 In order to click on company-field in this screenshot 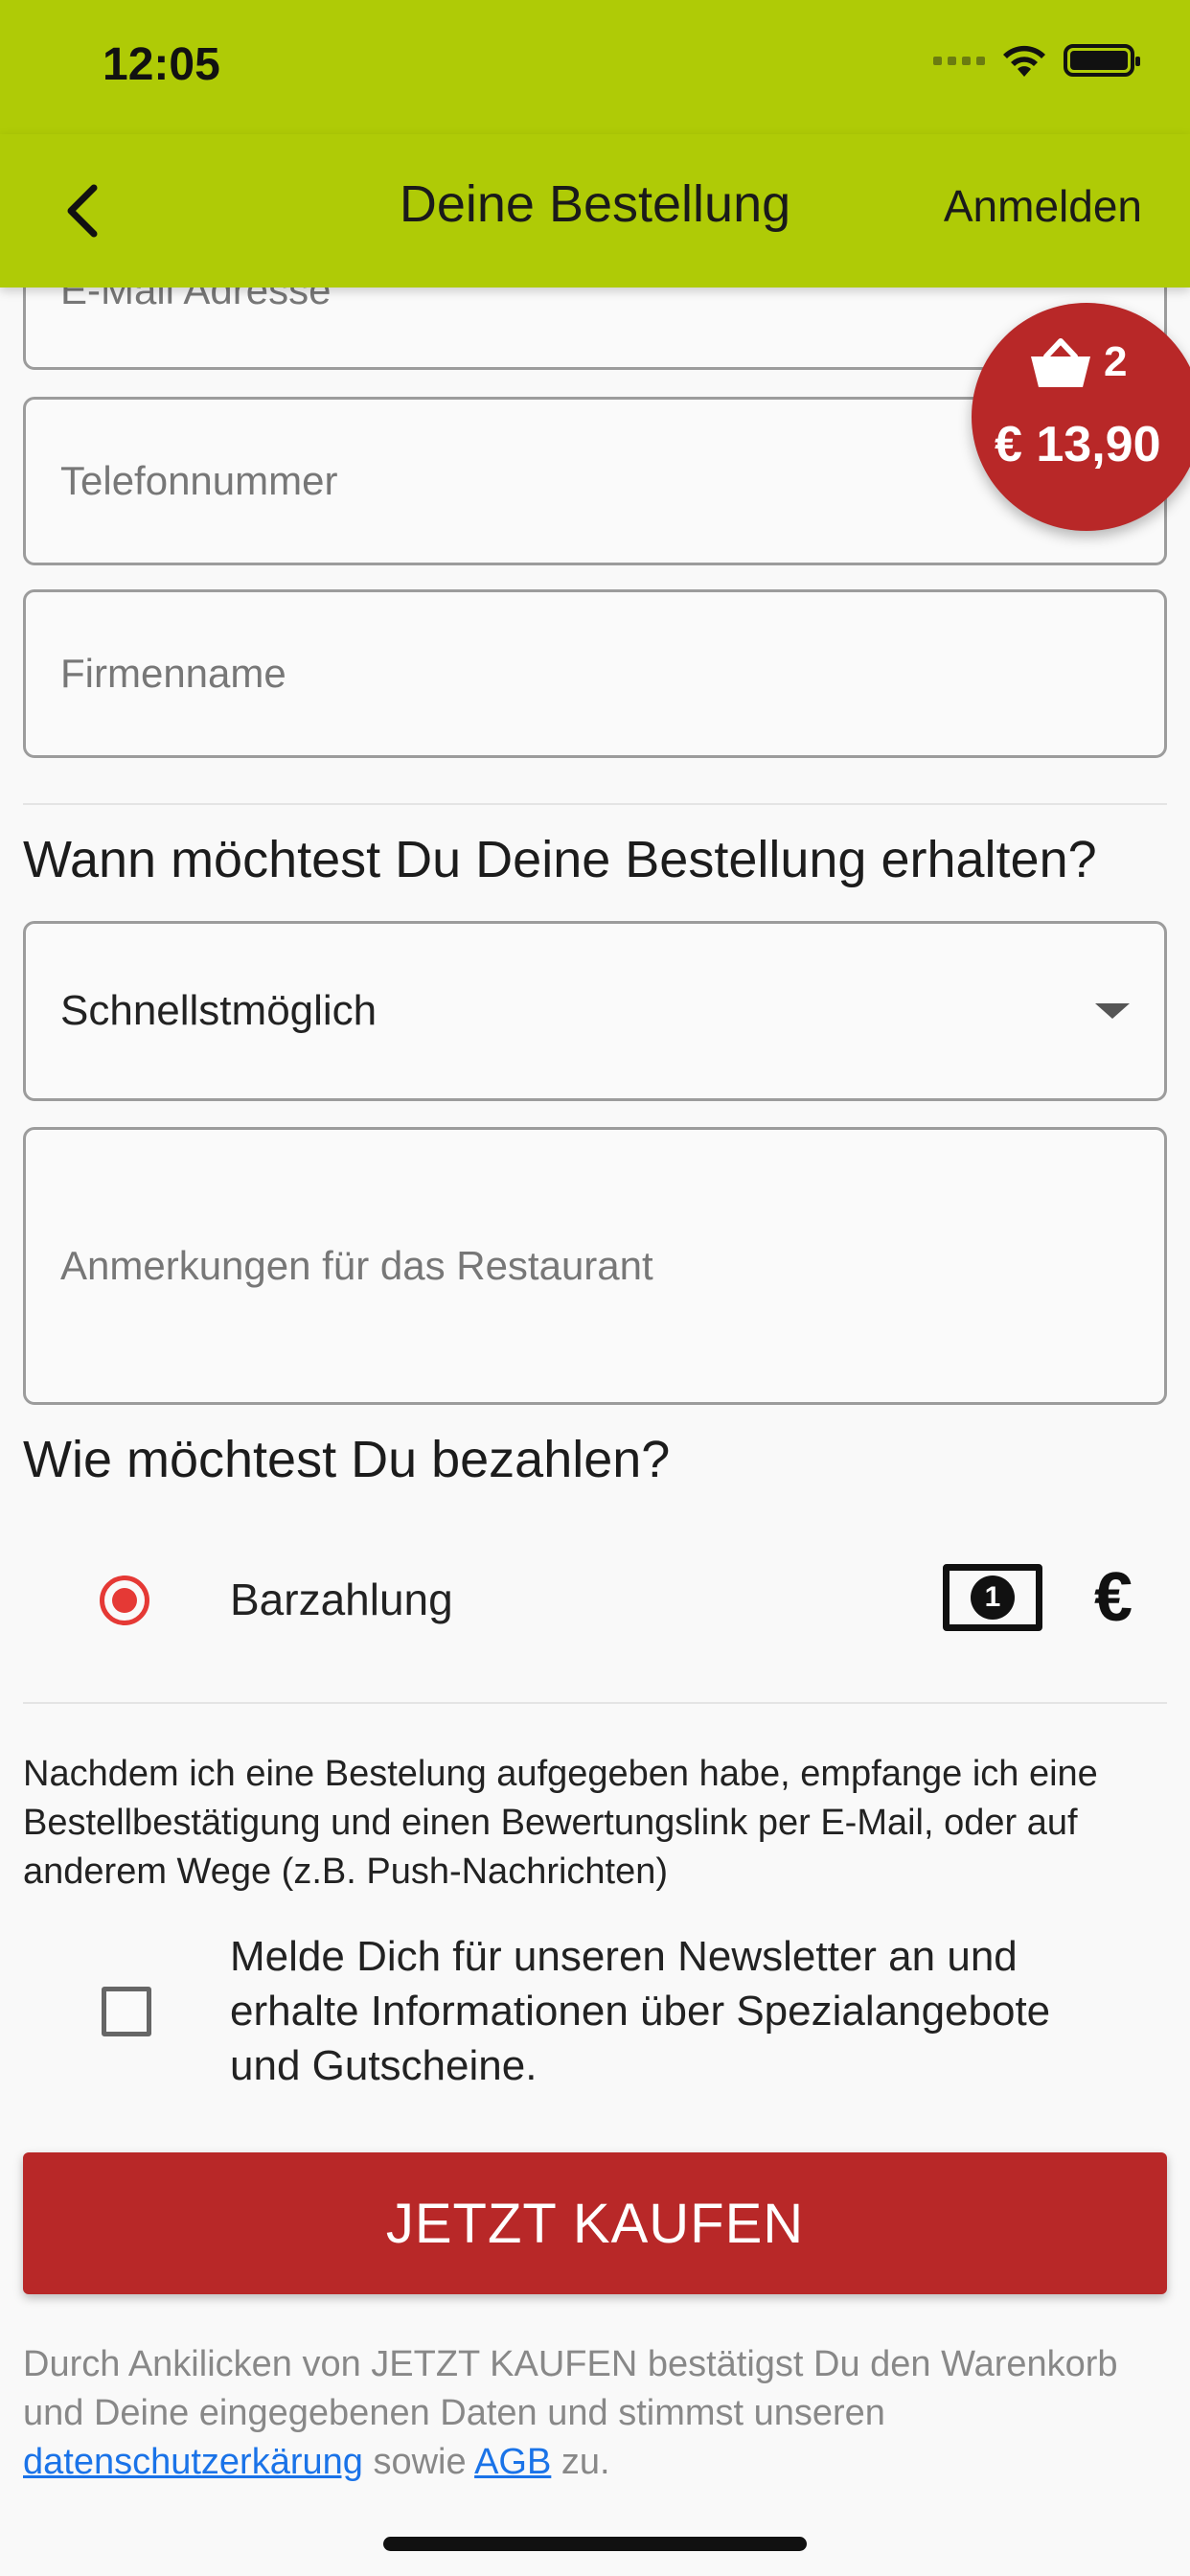, I will do `click(595, 673)`.